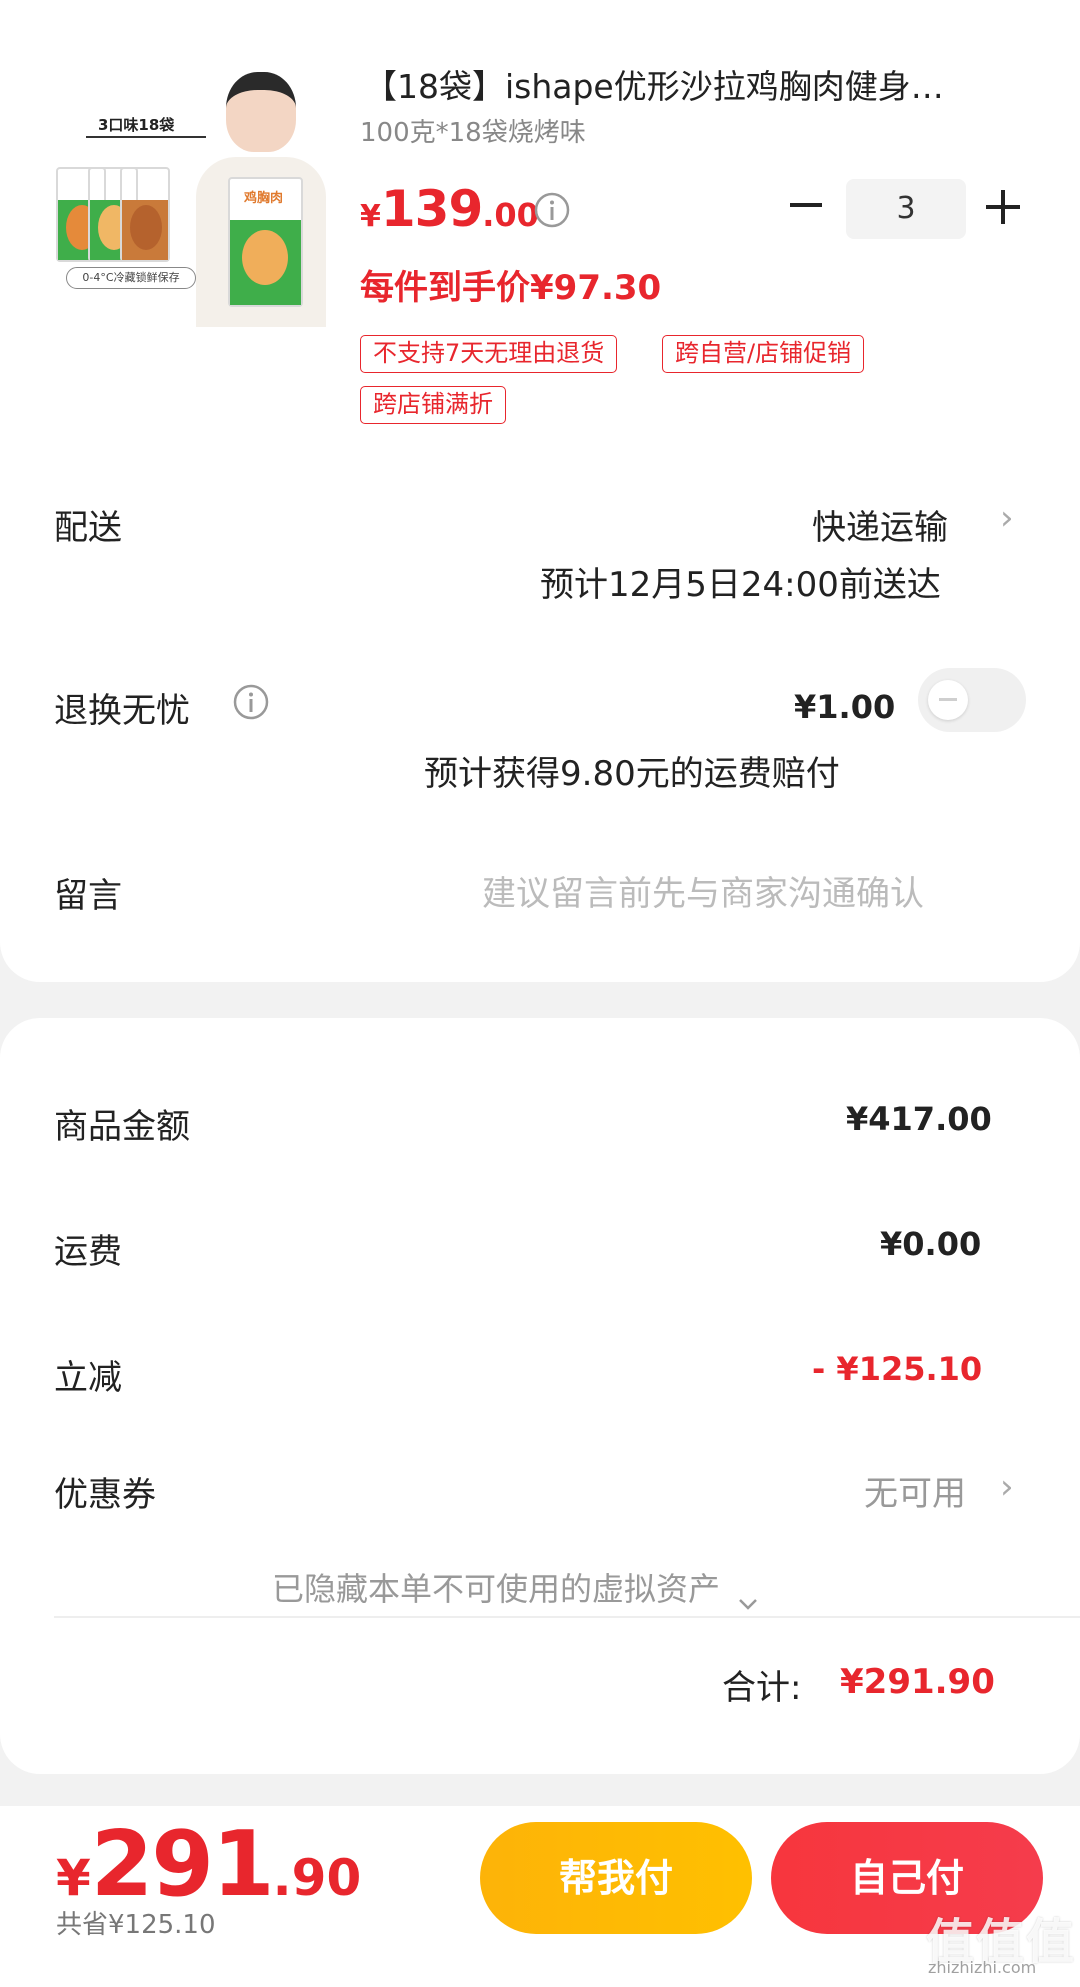 The image size is (1080, 1987). What do you see at coordinates (496, 1589) in the screenshot?
I see `hidden-assets-text: 已隐藏本单不可使用的虚拟资产` at bounding box center [496, 1589].